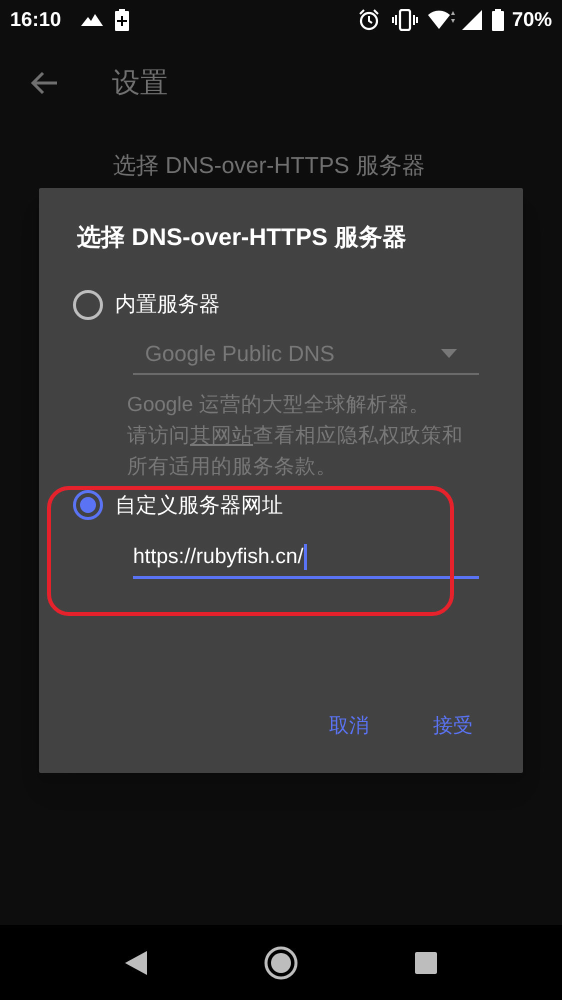 The width and height of the screenshot is (562, 1000). I want to click on settings-item-title: 选择 DNS-over-HTTPS 服务器, so click(269, 165).